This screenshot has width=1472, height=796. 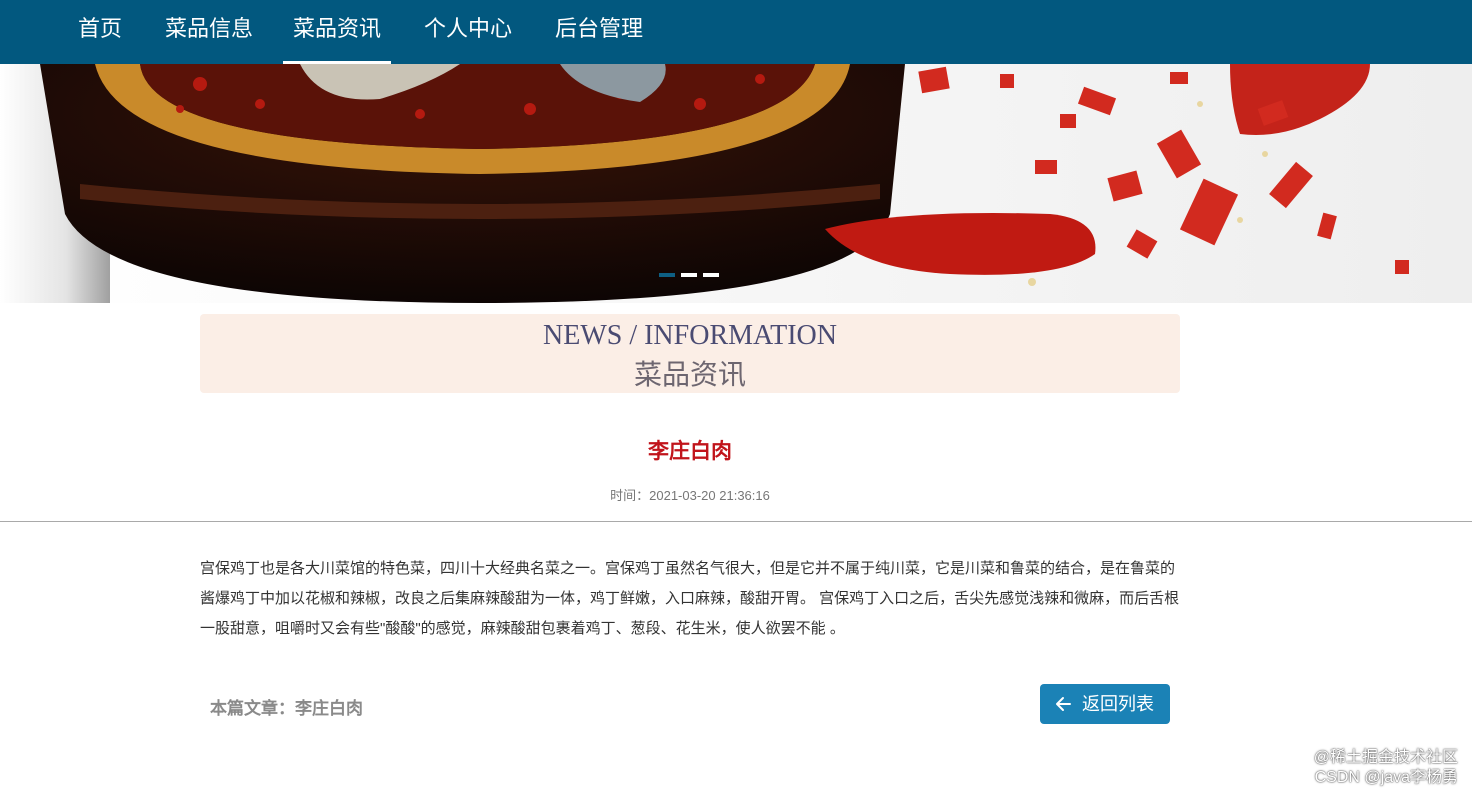 I want to click on article-title: 李庄白肉, so click(x=690, y=451).